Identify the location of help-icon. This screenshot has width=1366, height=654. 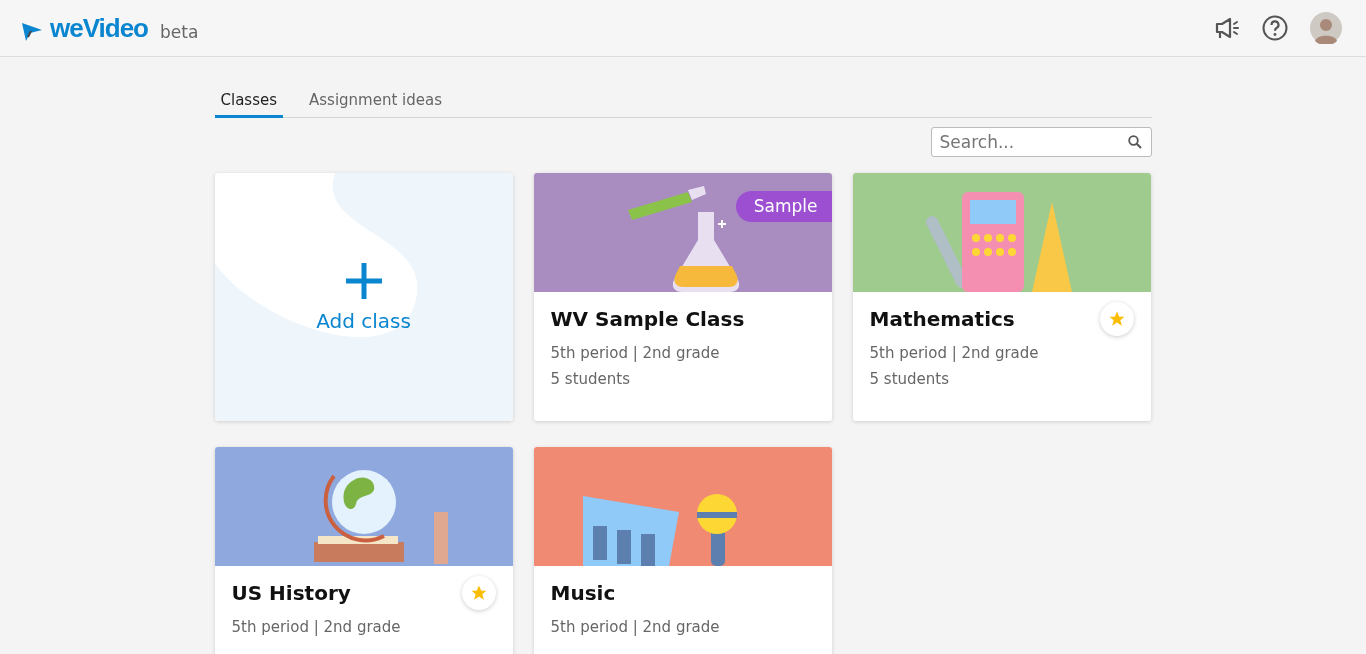
(1275, 28).